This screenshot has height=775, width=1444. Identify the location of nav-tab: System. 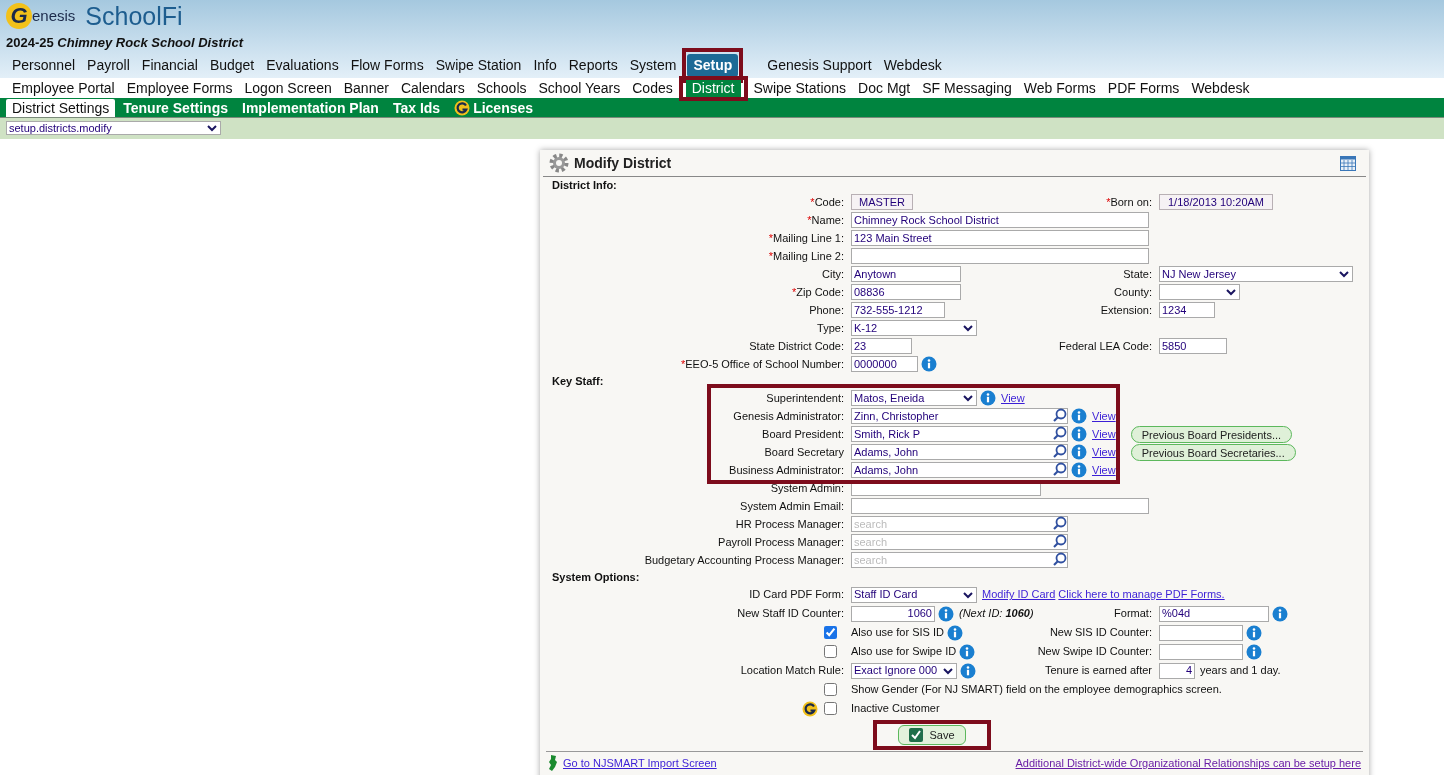
(653, 65).